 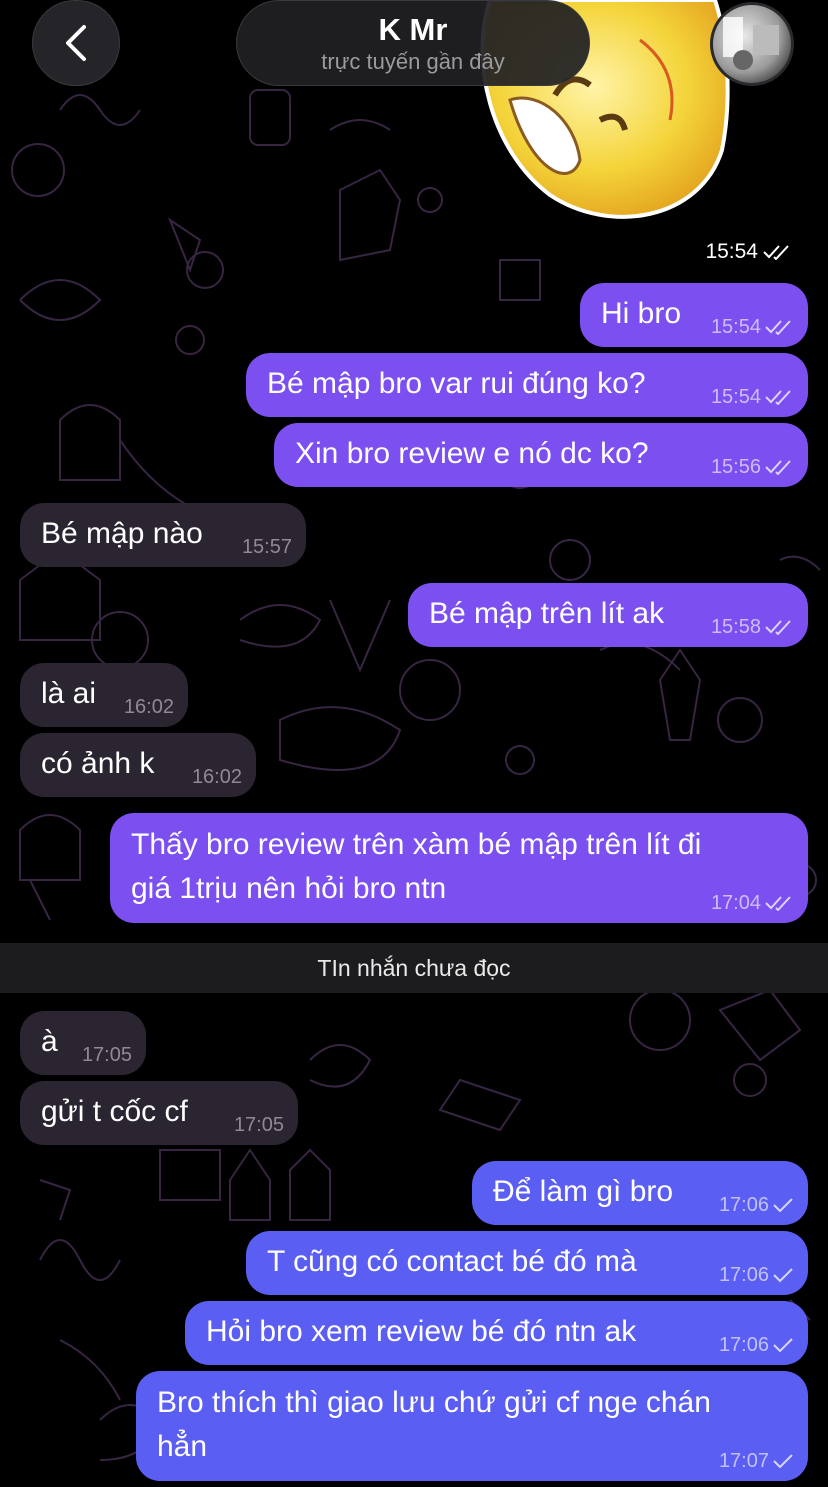 What do you see at coordinates (413, 61) in the screenshot?
I see `contact-status: trực tuyến gần đây` at bounding box center [413, 61].